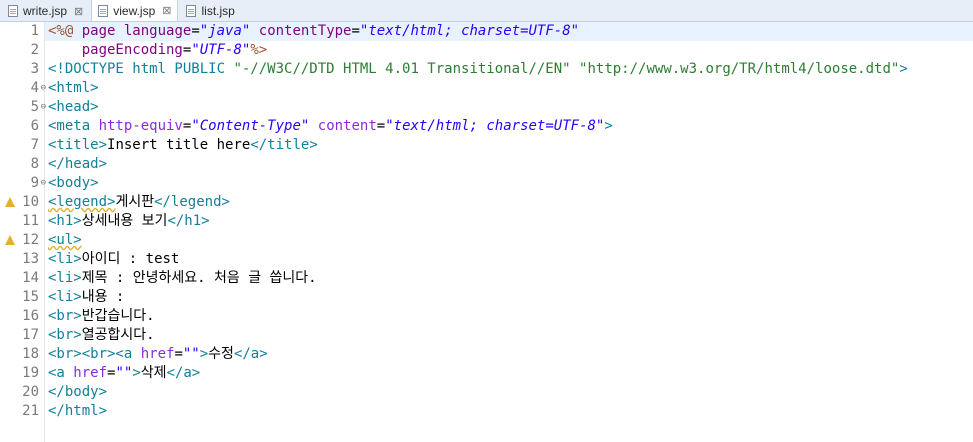 This screenshot has height=442, width=973. Describe the element at coordinates (284, 145) in the screenshot. I see `code-token: </title>` at that location.